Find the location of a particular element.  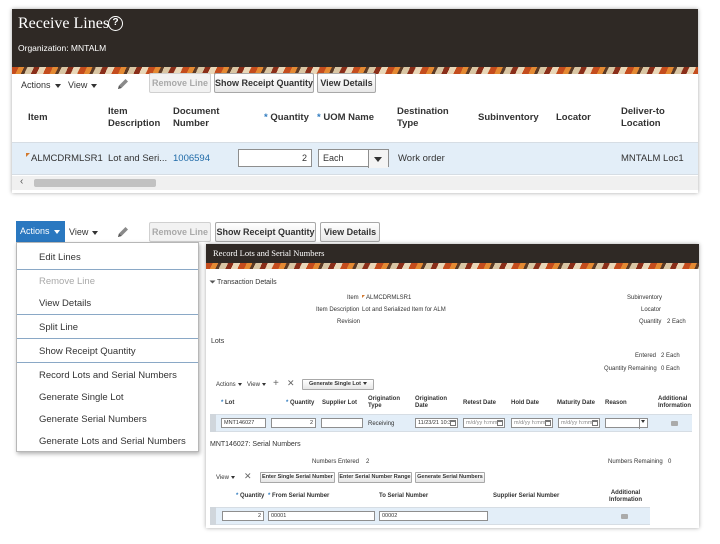

actions-menu: Actions is located at coordinates (41, 85).